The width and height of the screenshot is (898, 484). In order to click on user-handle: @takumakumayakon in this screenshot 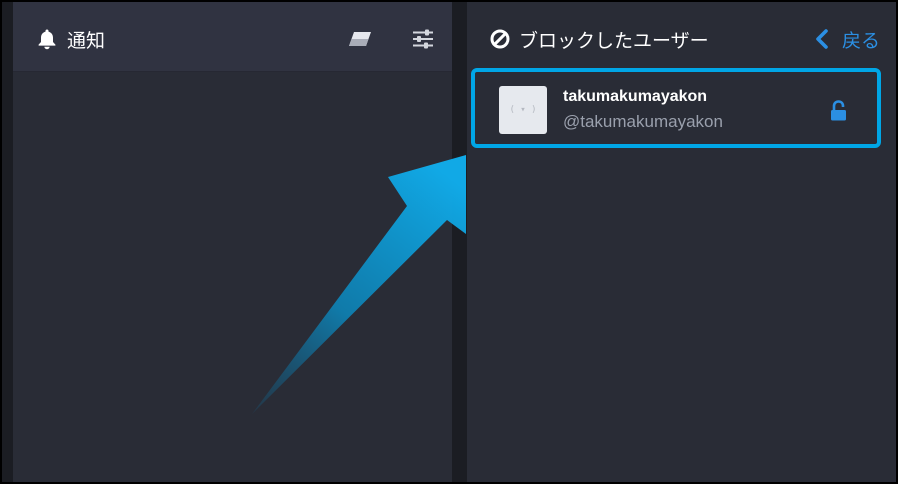, I will do `click(643, 122)`.